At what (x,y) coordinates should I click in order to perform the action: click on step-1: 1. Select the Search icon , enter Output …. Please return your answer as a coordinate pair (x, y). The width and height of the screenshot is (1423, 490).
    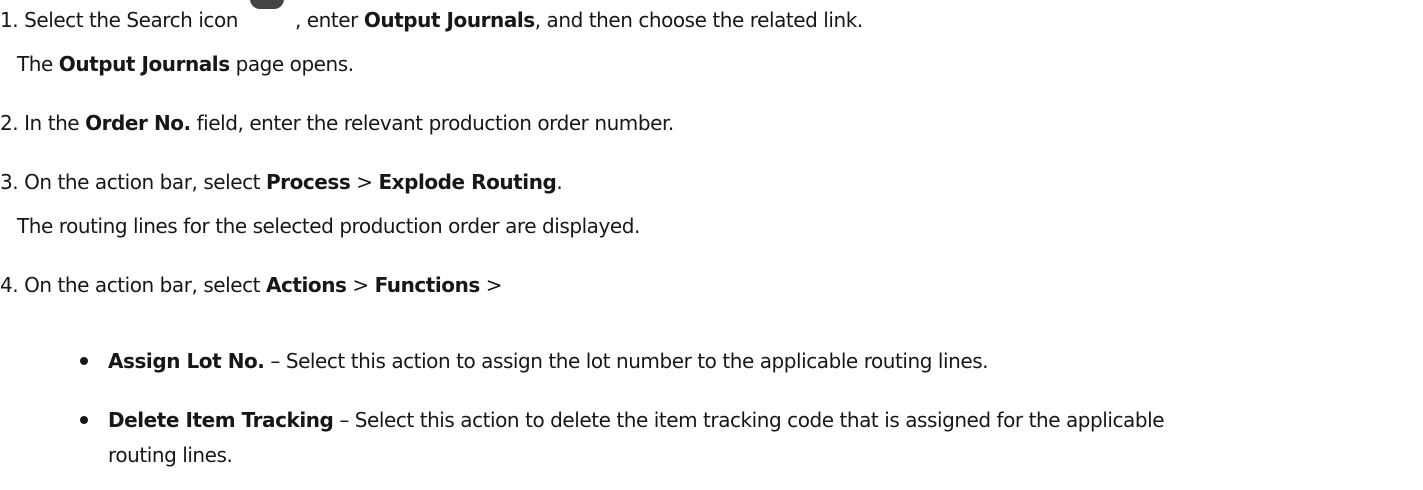
    Looking at the image, I should click on (431, 17).